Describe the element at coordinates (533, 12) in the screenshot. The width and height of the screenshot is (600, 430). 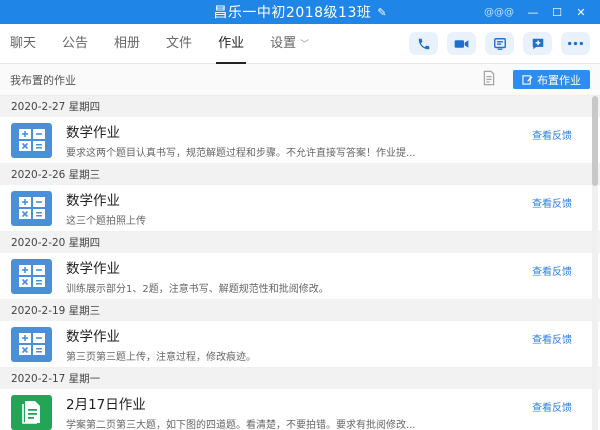
I see `minimize-icon: —` at that location.